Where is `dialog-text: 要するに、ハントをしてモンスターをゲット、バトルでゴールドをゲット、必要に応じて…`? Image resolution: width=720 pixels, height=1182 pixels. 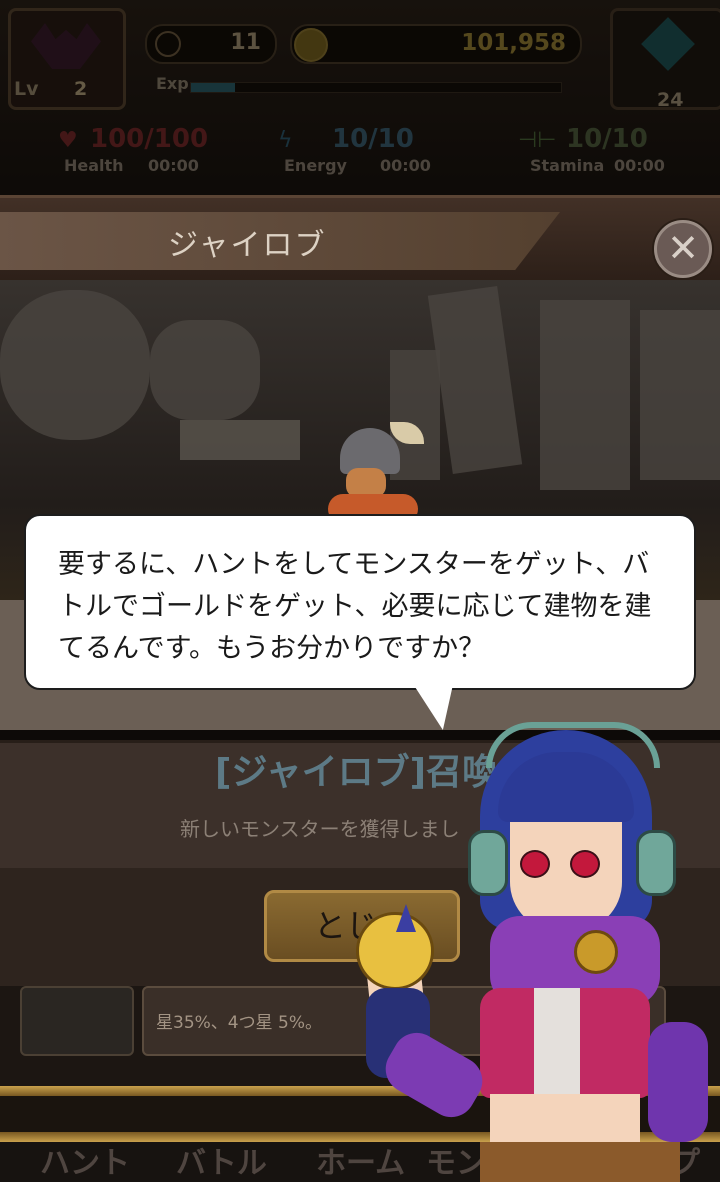
dialog-text: 要するに、ハントをしてモンスターをゲット、バトルでゴールドをゲット、必要に応じて… is located at coordinates (355, 606).